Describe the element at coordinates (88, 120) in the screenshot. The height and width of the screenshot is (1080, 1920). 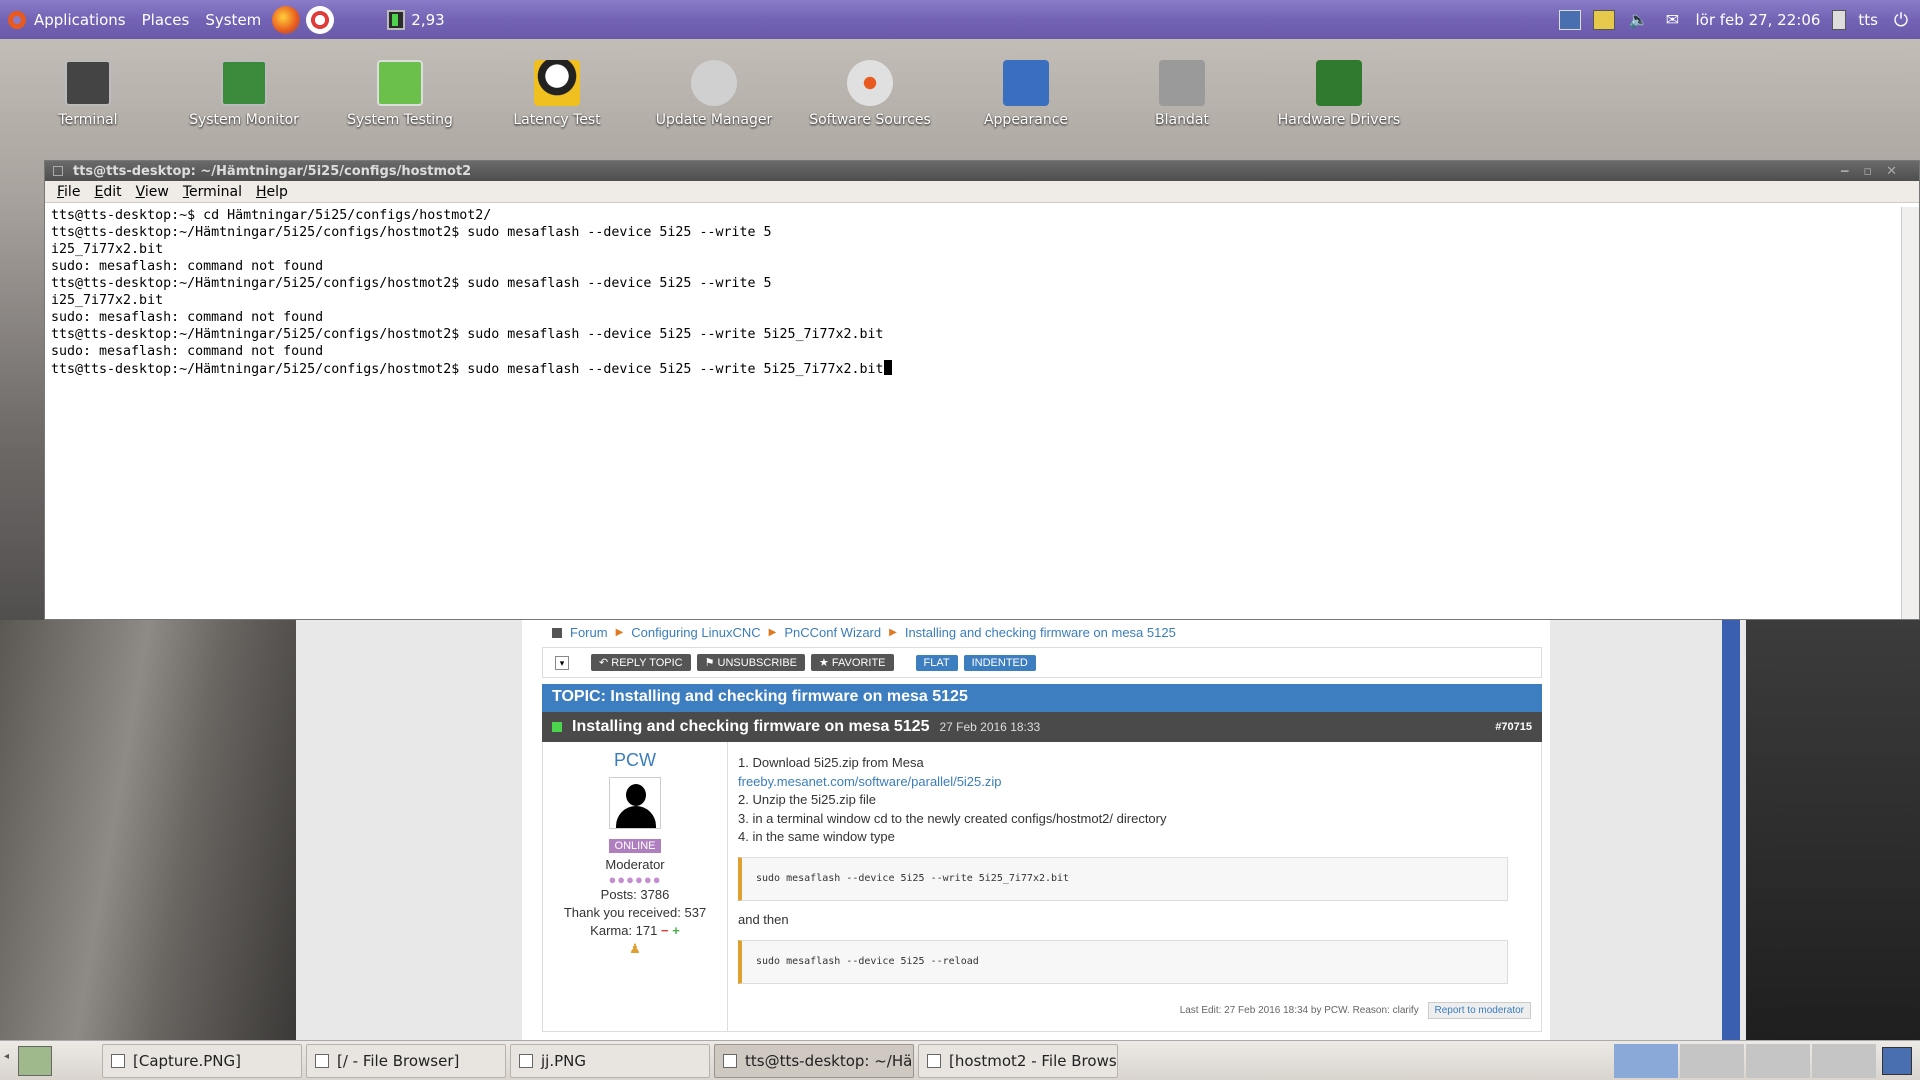
I see `desktop-icon-label: Terminal` at that location.